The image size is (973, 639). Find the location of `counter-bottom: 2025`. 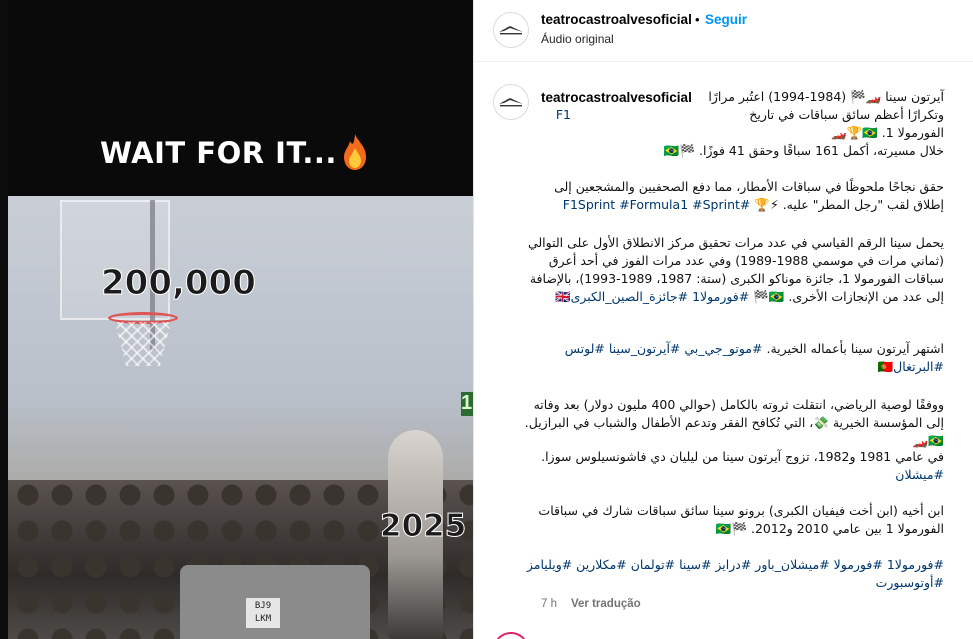

counter-bottom: 2025 is located at coordinates (423, 526).